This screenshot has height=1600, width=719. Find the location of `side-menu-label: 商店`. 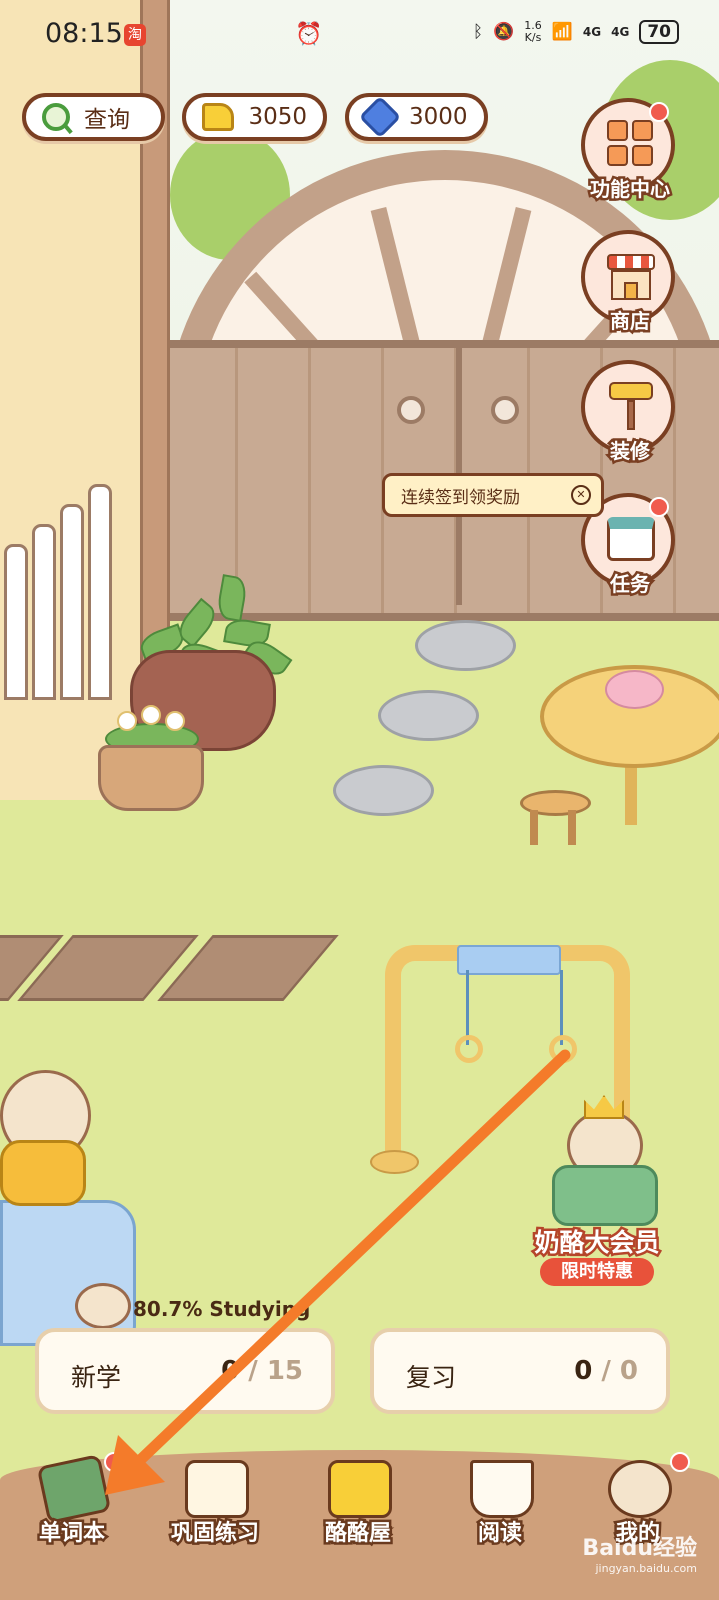

side-menu-label: 商店 is located at coordinates (630, 321).